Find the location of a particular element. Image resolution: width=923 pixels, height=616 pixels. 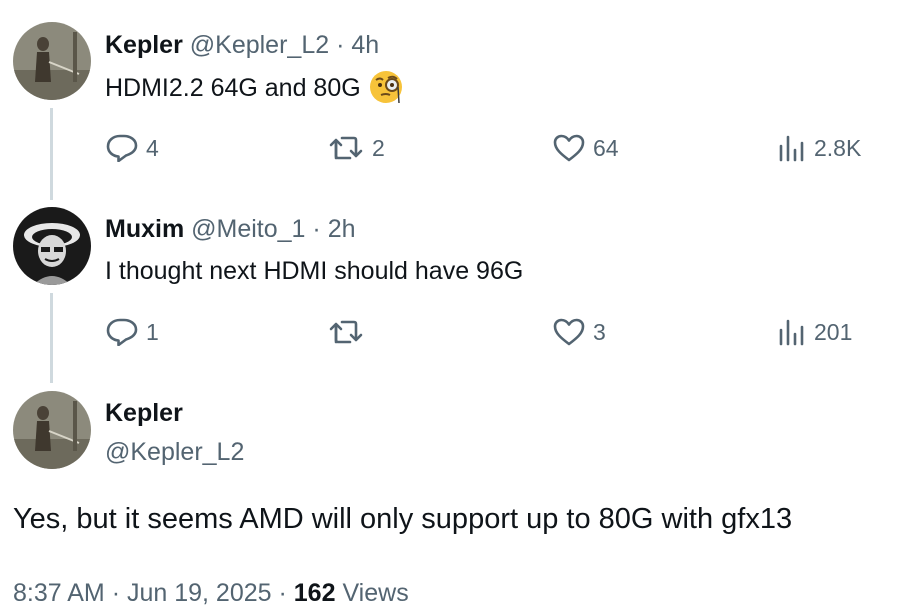

like-button: 64 is located at coordinates (586, 148).